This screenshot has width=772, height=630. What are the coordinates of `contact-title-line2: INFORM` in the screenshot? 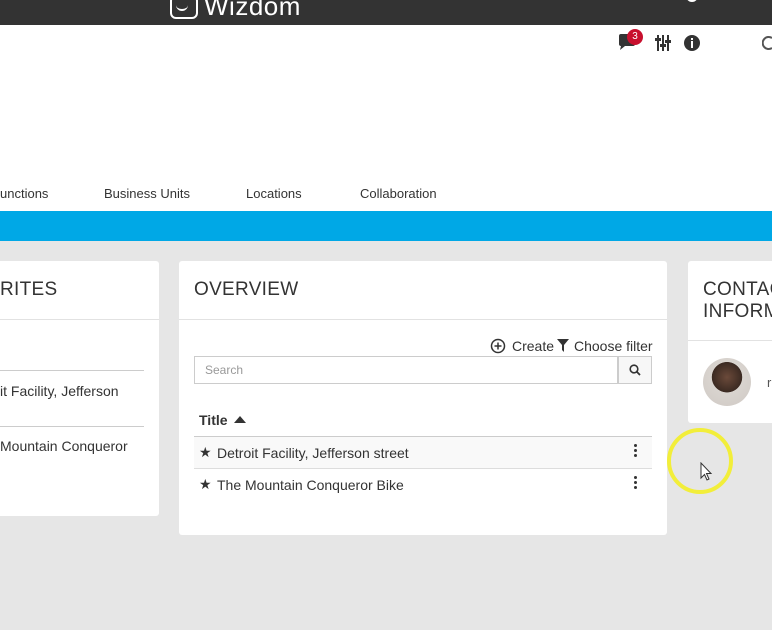 It's located at (737, 311).